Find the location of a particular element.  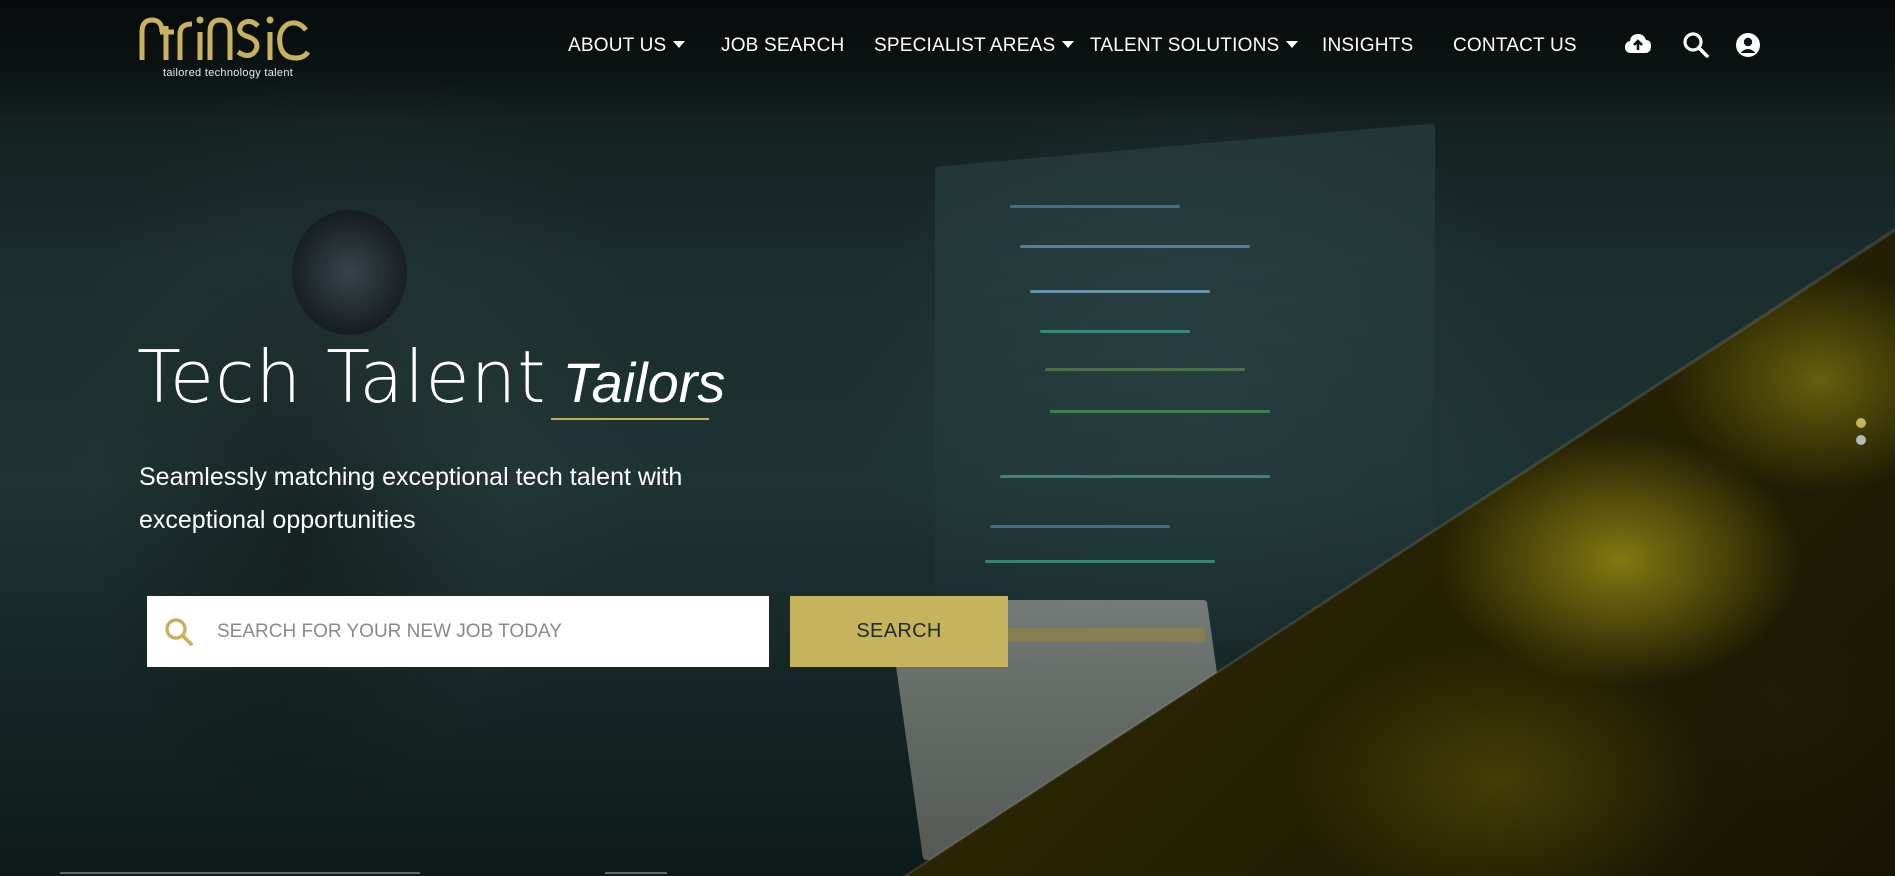

bottom-scroll-bar-segment is located at coordinates (636, 873).